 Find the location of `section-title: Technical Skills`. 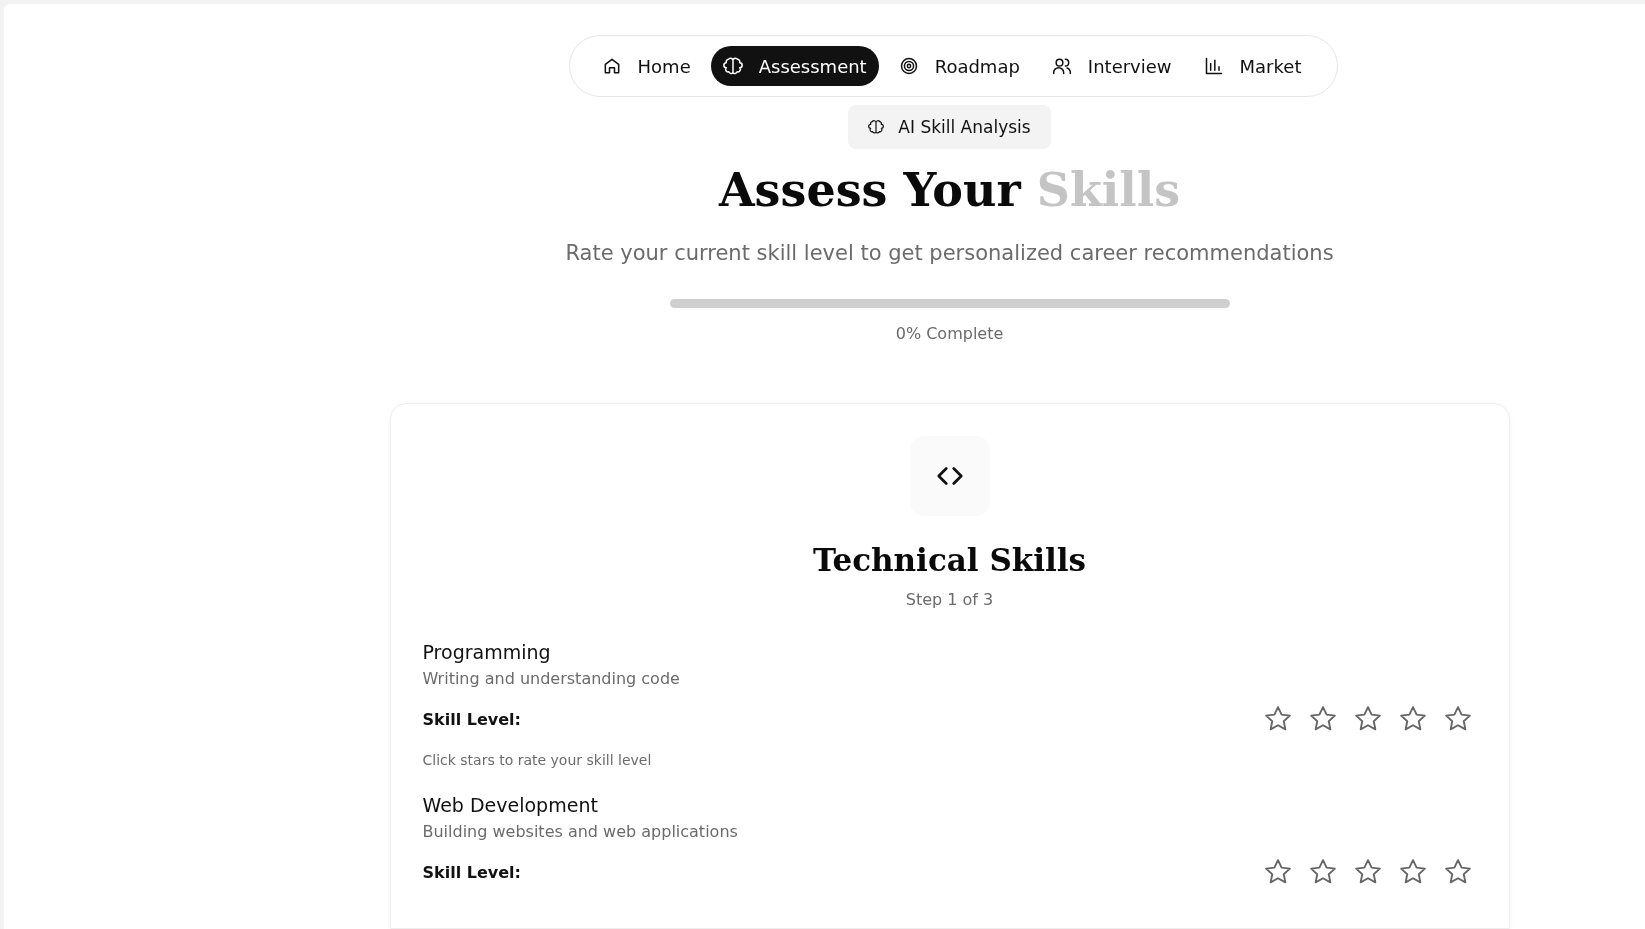

section-title: Technical Skills is located at coordinates (949, 560).